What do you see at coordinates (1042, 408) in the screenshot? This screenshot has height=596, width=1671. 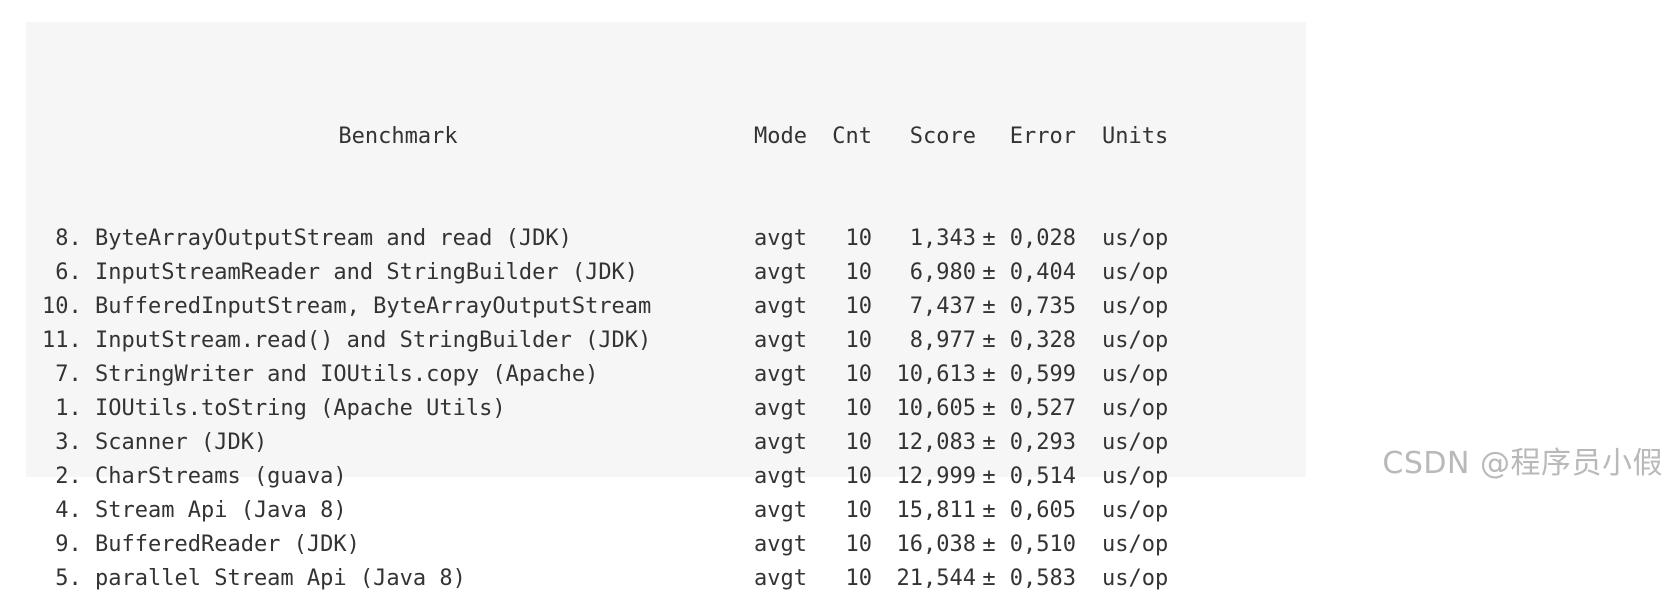 I see `error-cell: 0,527` at bounding box center [1042, 408].